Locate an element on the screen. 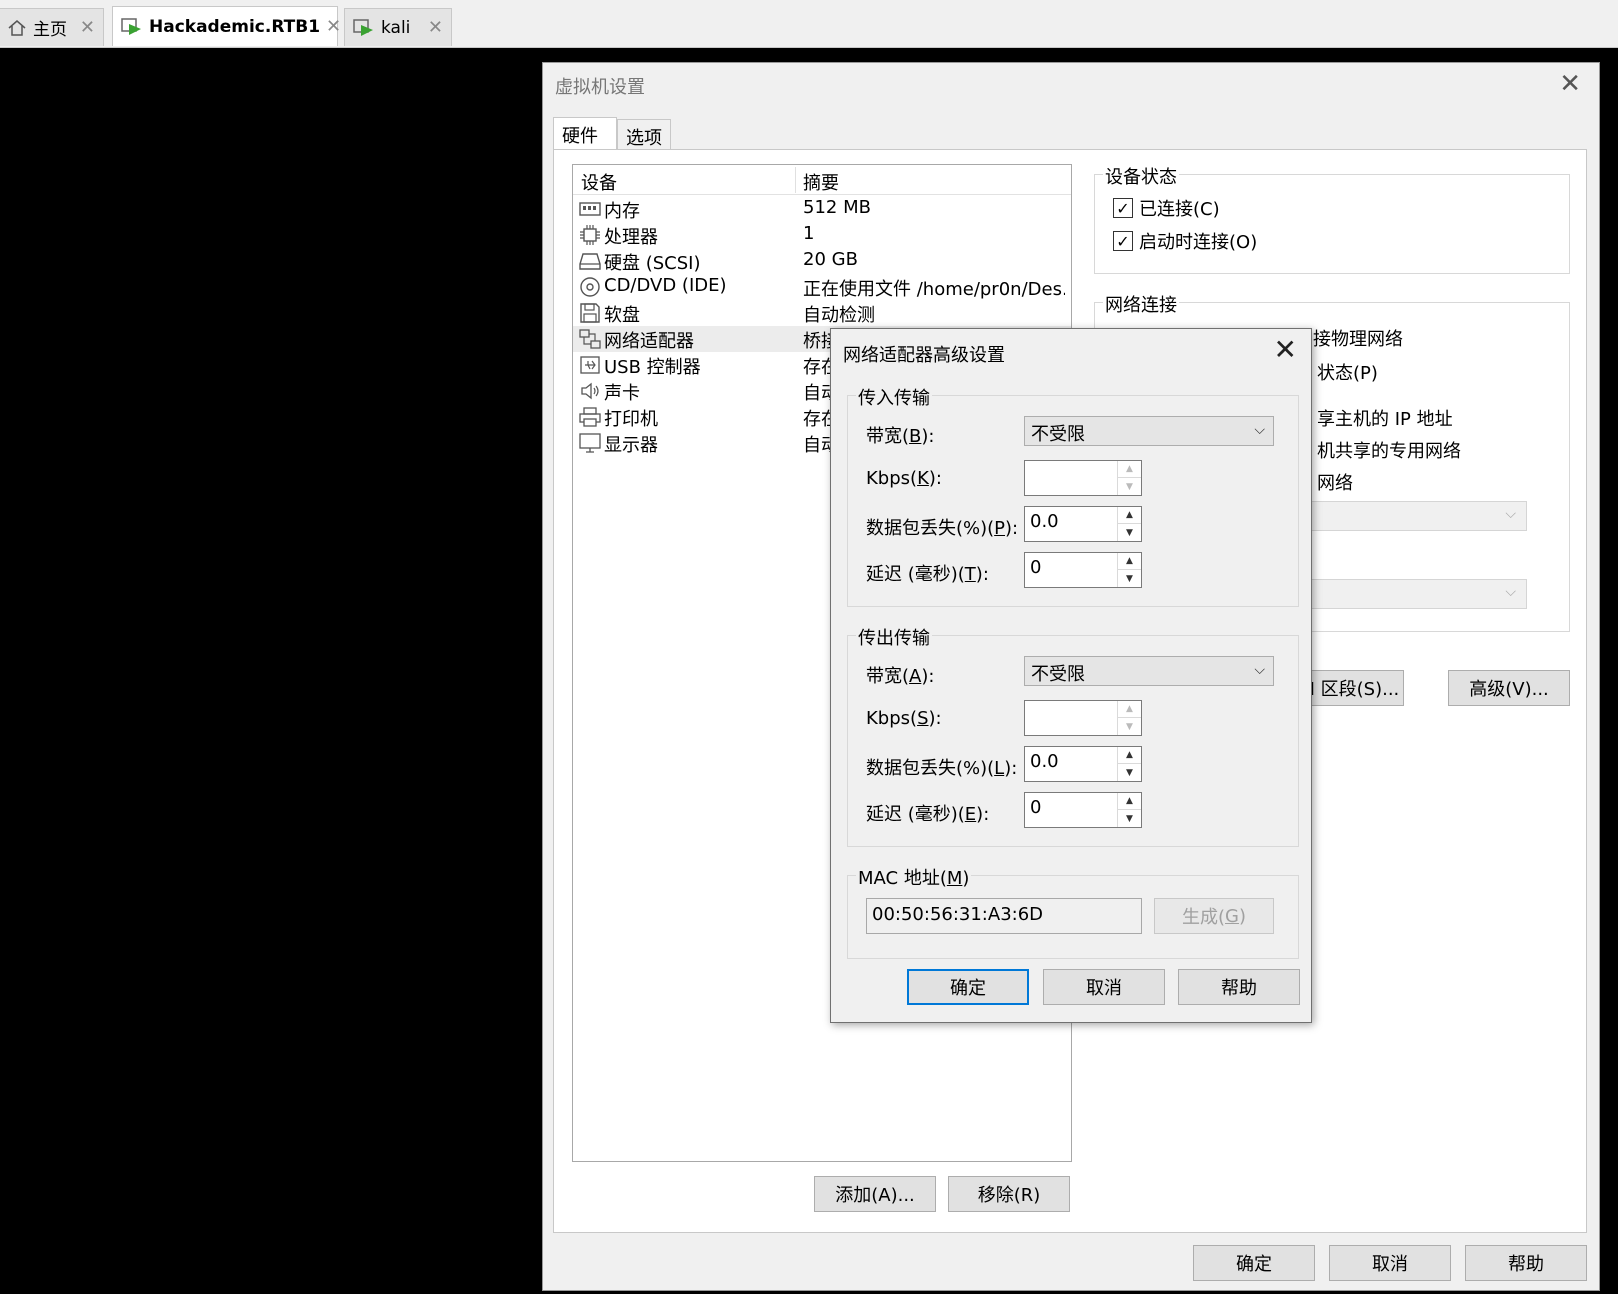  summary-column-header: 摘要 is located at coordinates (821, 182).